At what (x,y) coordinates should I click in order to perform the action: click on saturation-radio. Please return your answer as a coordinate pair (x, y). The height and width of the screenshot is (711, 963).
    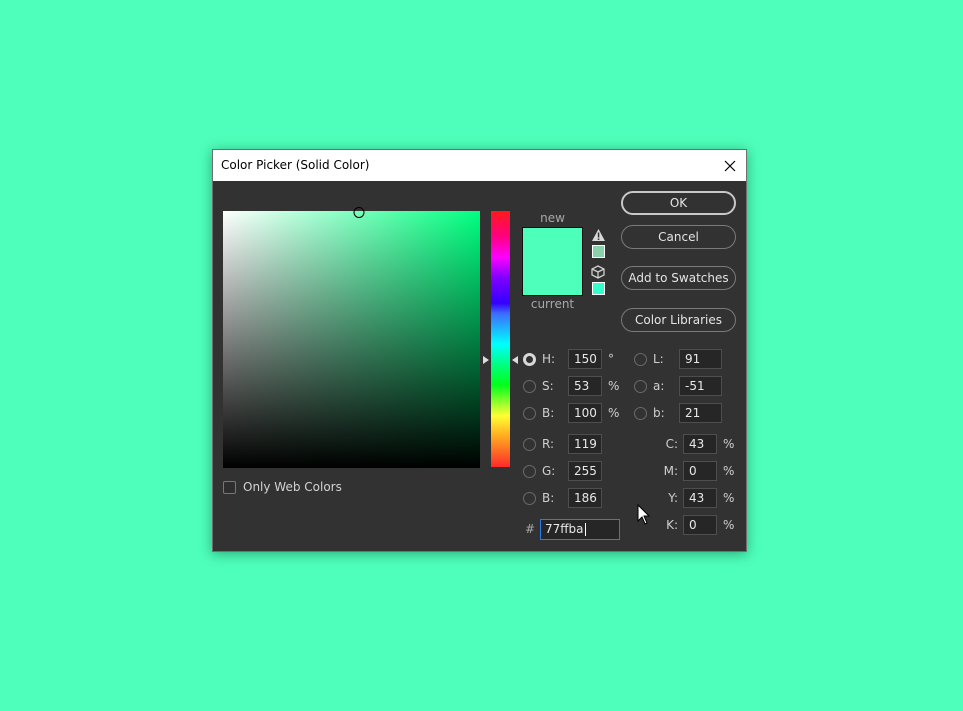
    Looking at the image, I should click on (529, 386).